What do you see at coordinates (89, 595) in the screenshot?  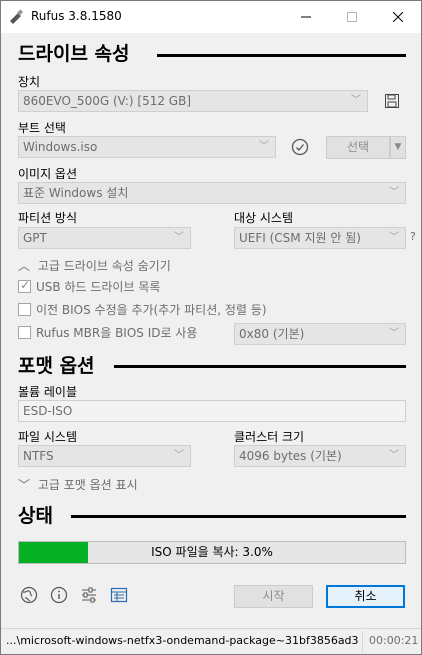 I see `settings-sliders-icon` at bounding box center [89, 595].